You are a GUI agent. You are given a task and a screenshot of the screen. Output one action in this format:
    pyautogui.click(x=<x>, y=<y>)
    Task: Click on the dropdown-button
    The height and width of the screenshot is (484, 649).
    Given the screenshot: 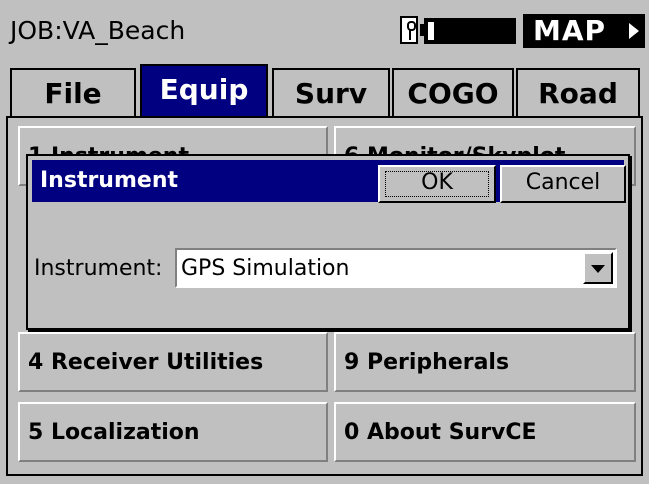 What is the action you would take?
    pyautogui.click(x=598, y=268)
    